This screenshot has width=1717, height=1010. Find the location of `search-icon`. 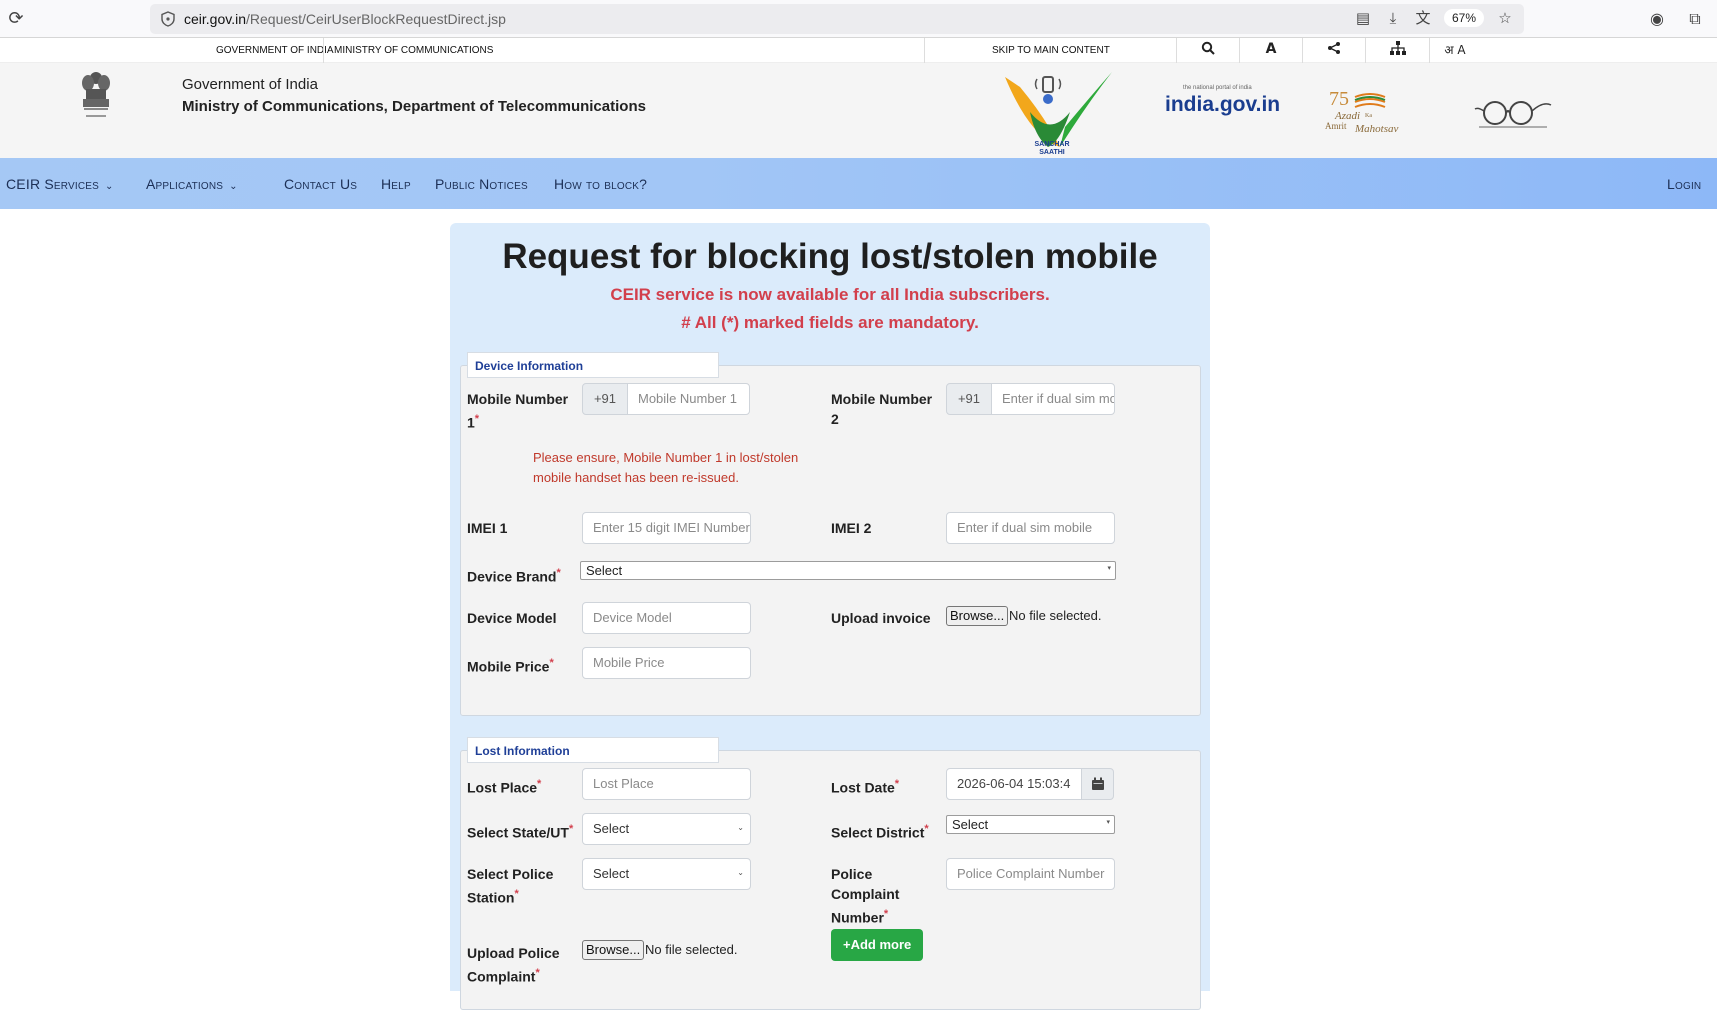

search-icon is located at coordinates (1208, 50).